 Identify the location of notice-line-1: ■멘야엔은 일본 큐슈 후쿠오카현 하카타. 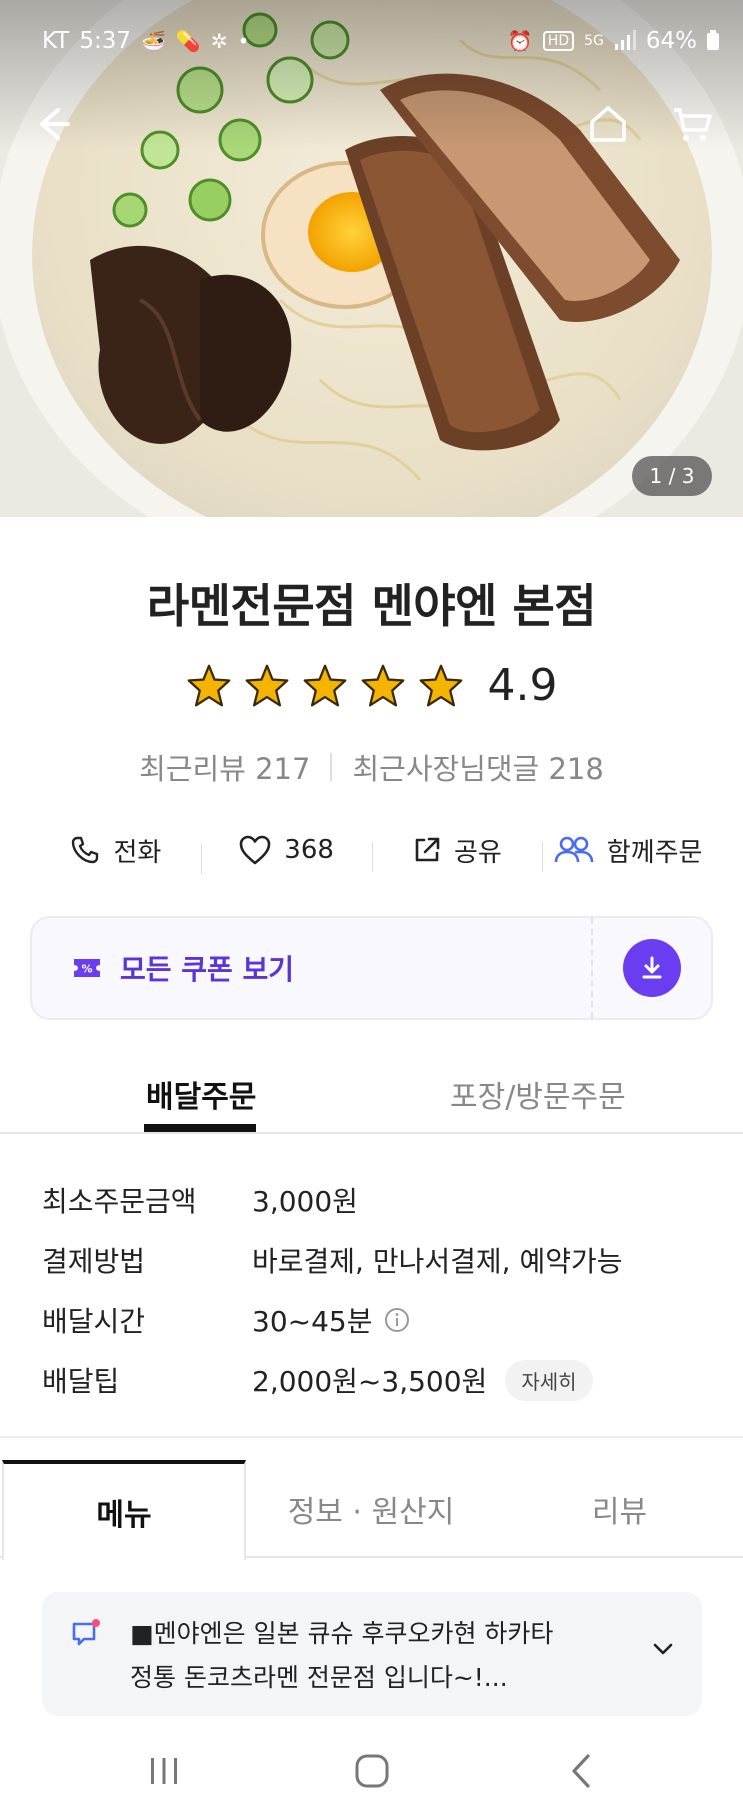
(342, 1633).